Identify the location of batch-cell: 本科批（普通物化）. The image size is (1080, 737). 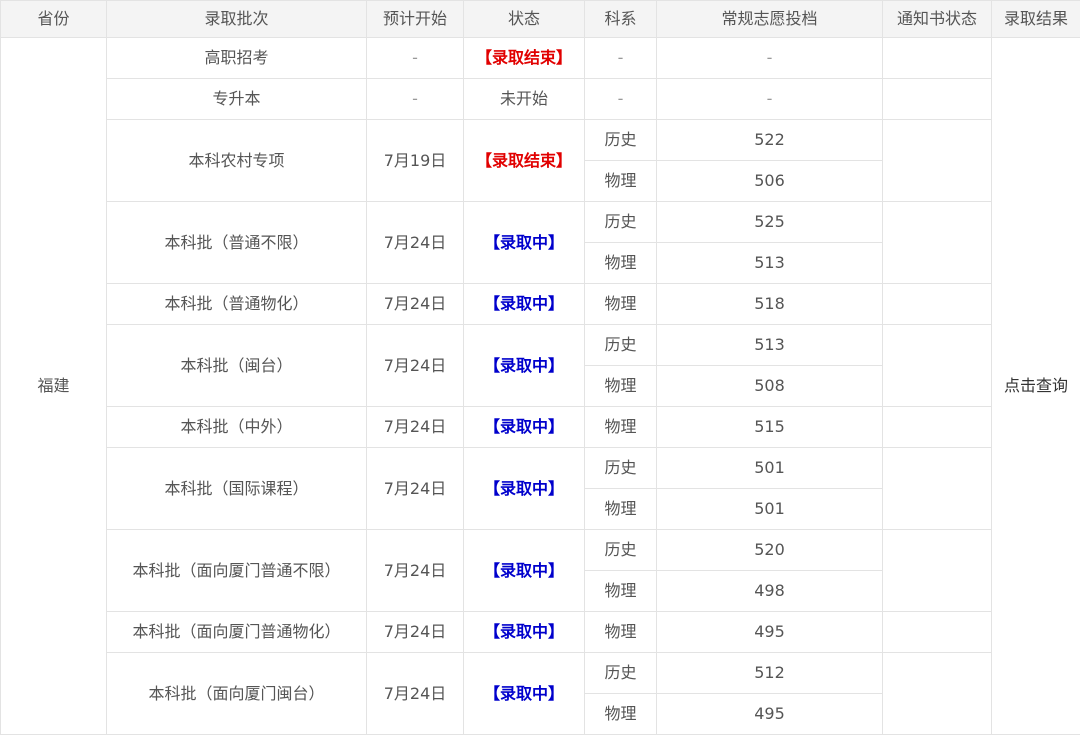
(236, 304).